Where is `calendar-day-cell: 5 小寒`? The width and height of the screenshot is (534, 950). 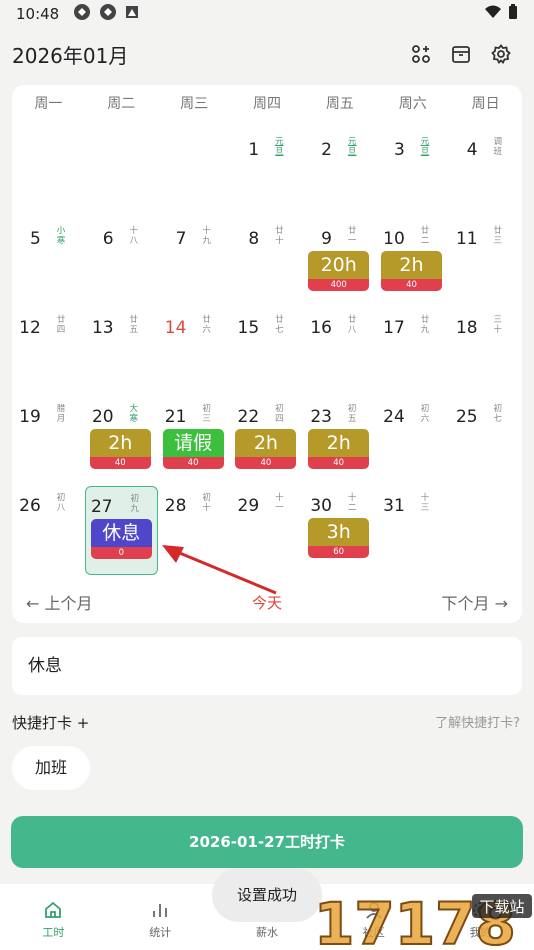
calendar-day-cell: 5 小寒 is located at coordinates (48, 263).